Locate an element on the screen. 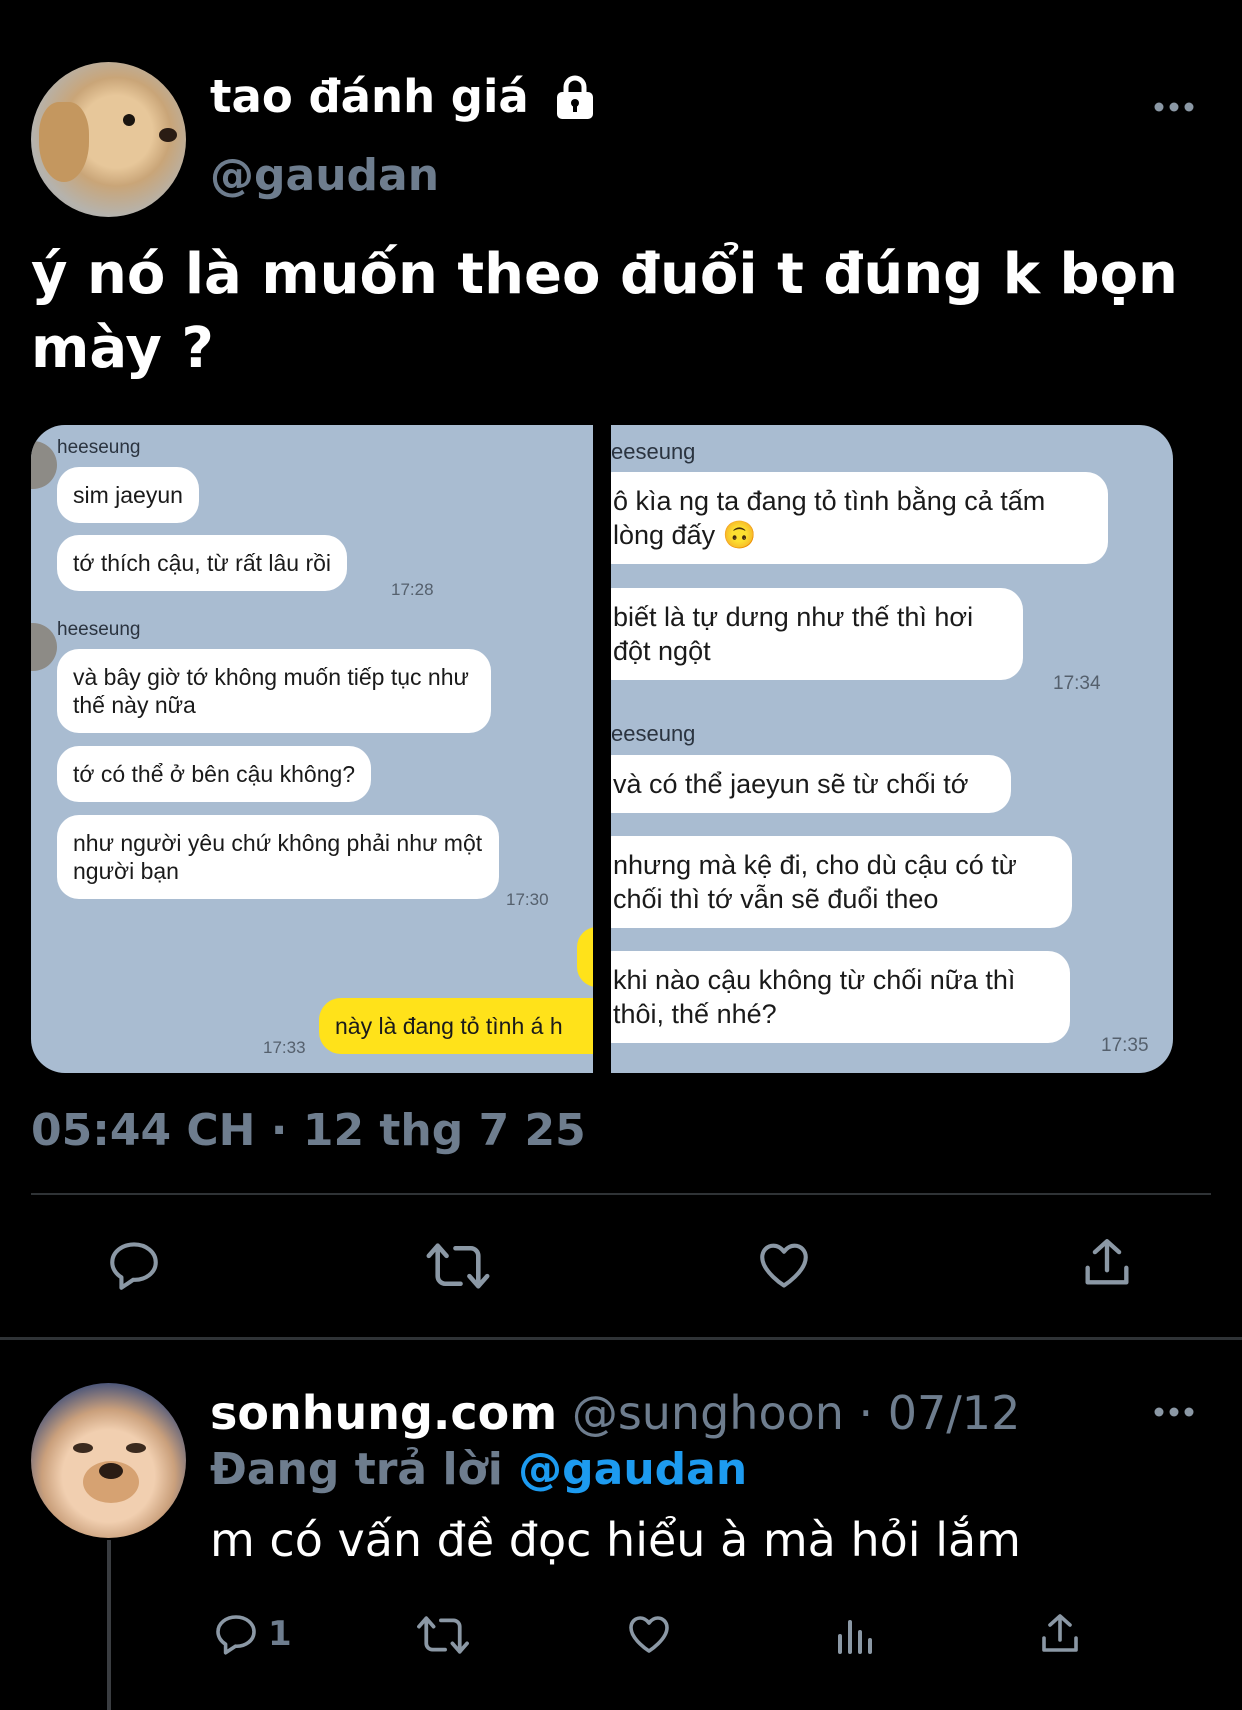 Image resolution: width=1242 pixels, height=1710 pixels. reply-retweet-button is located at coordinates (443, 1635).